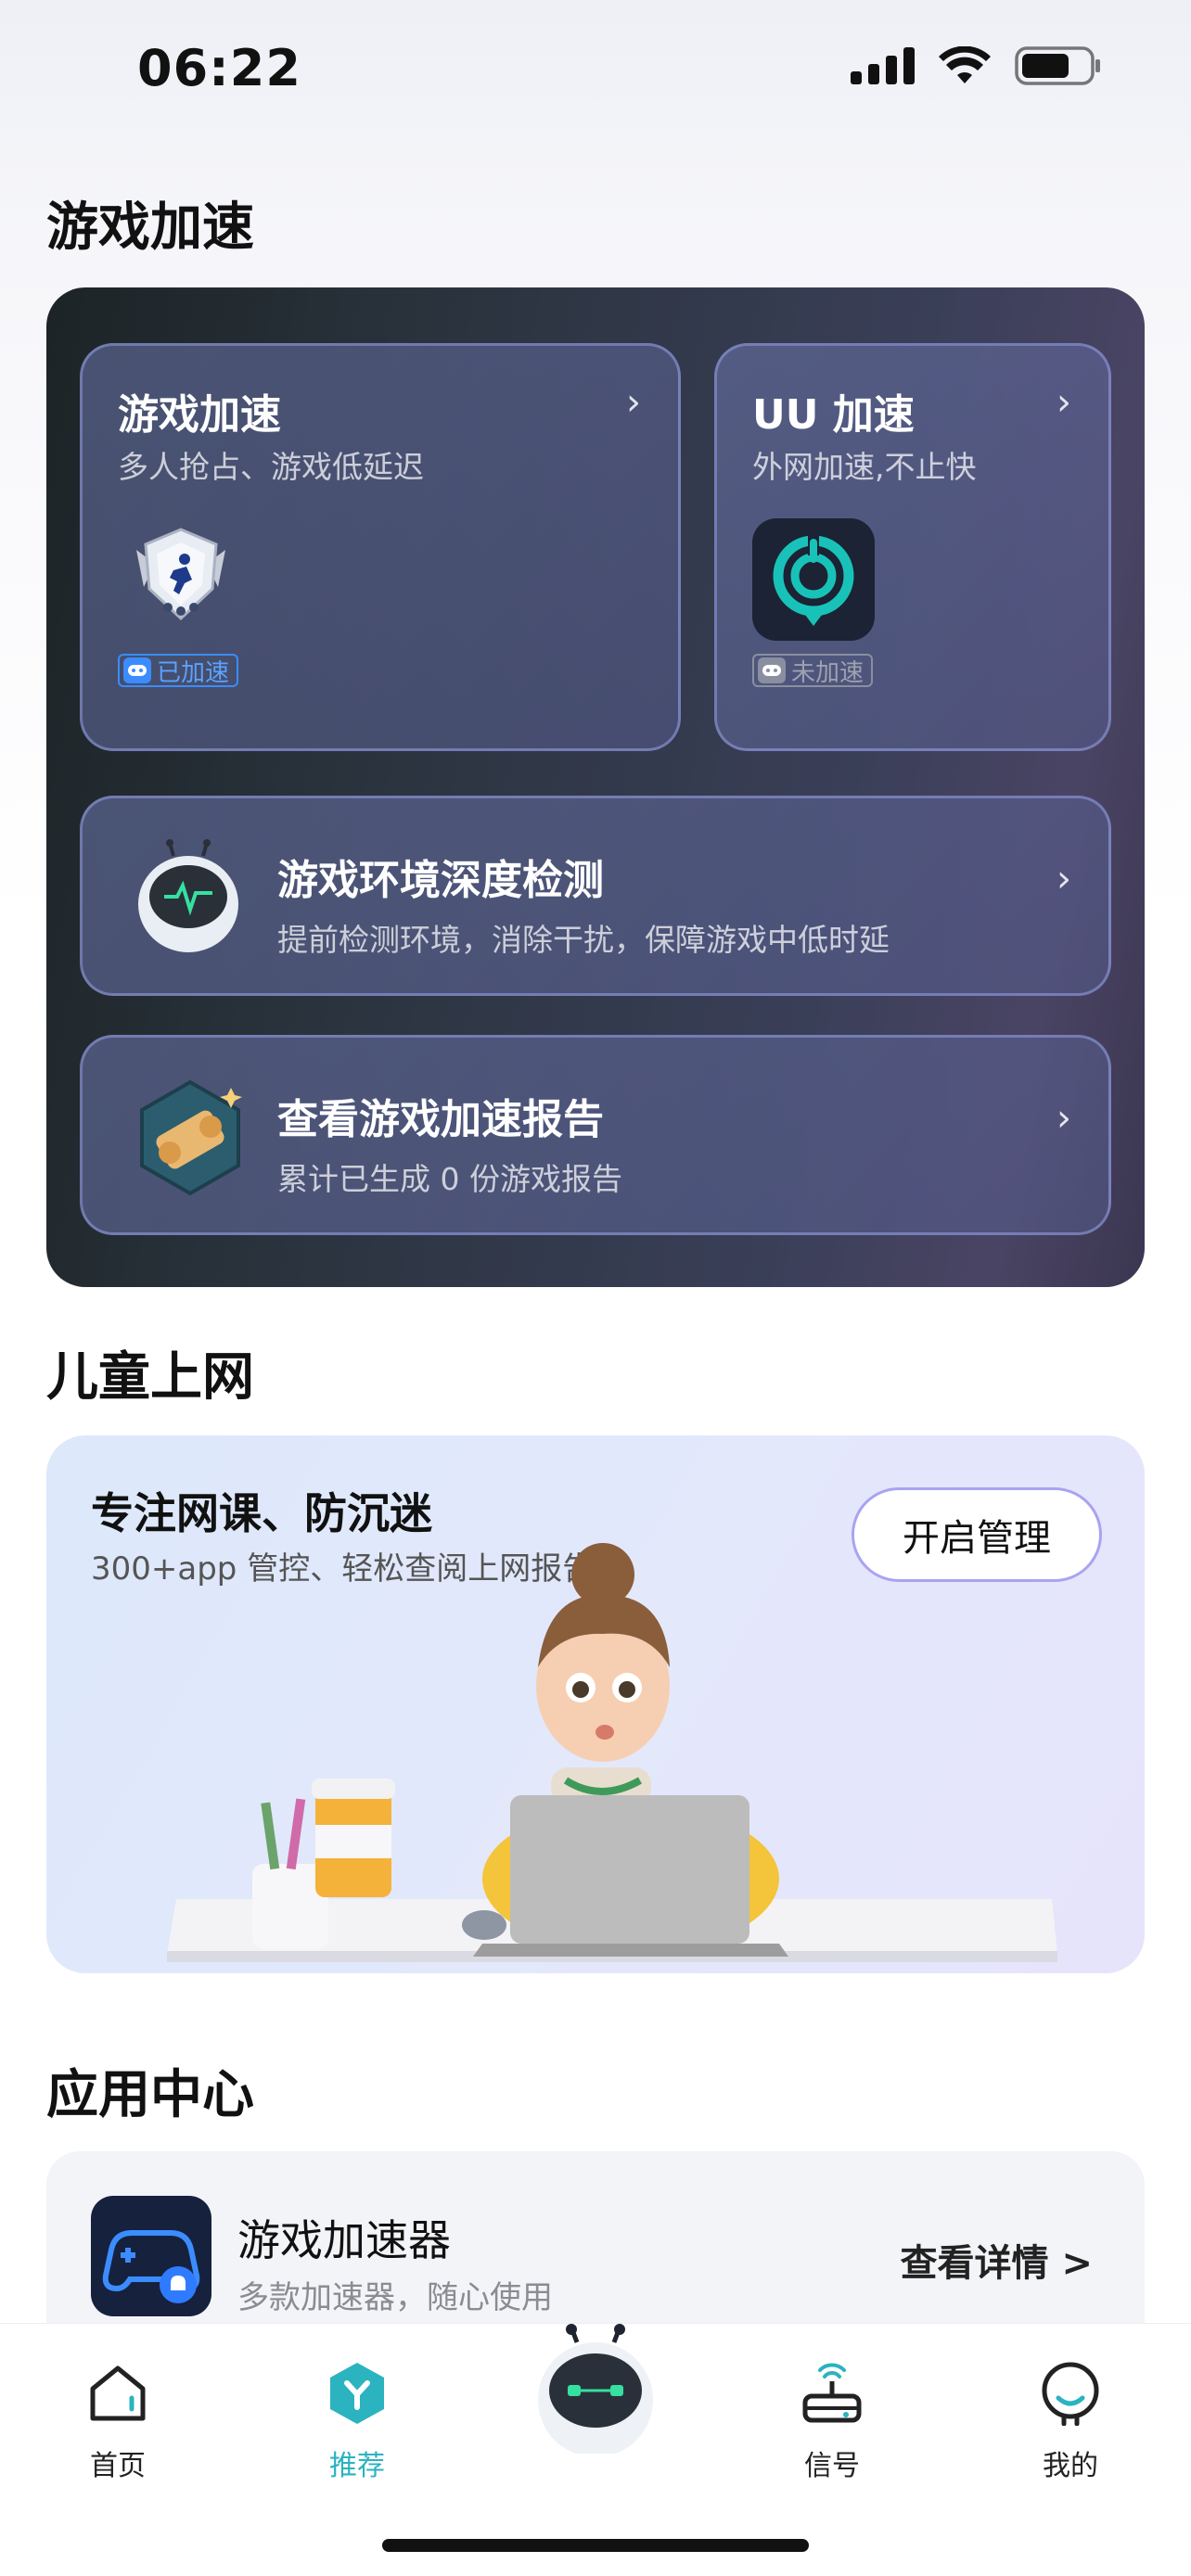  I want to click on battery-icon, so click(1058, 66).